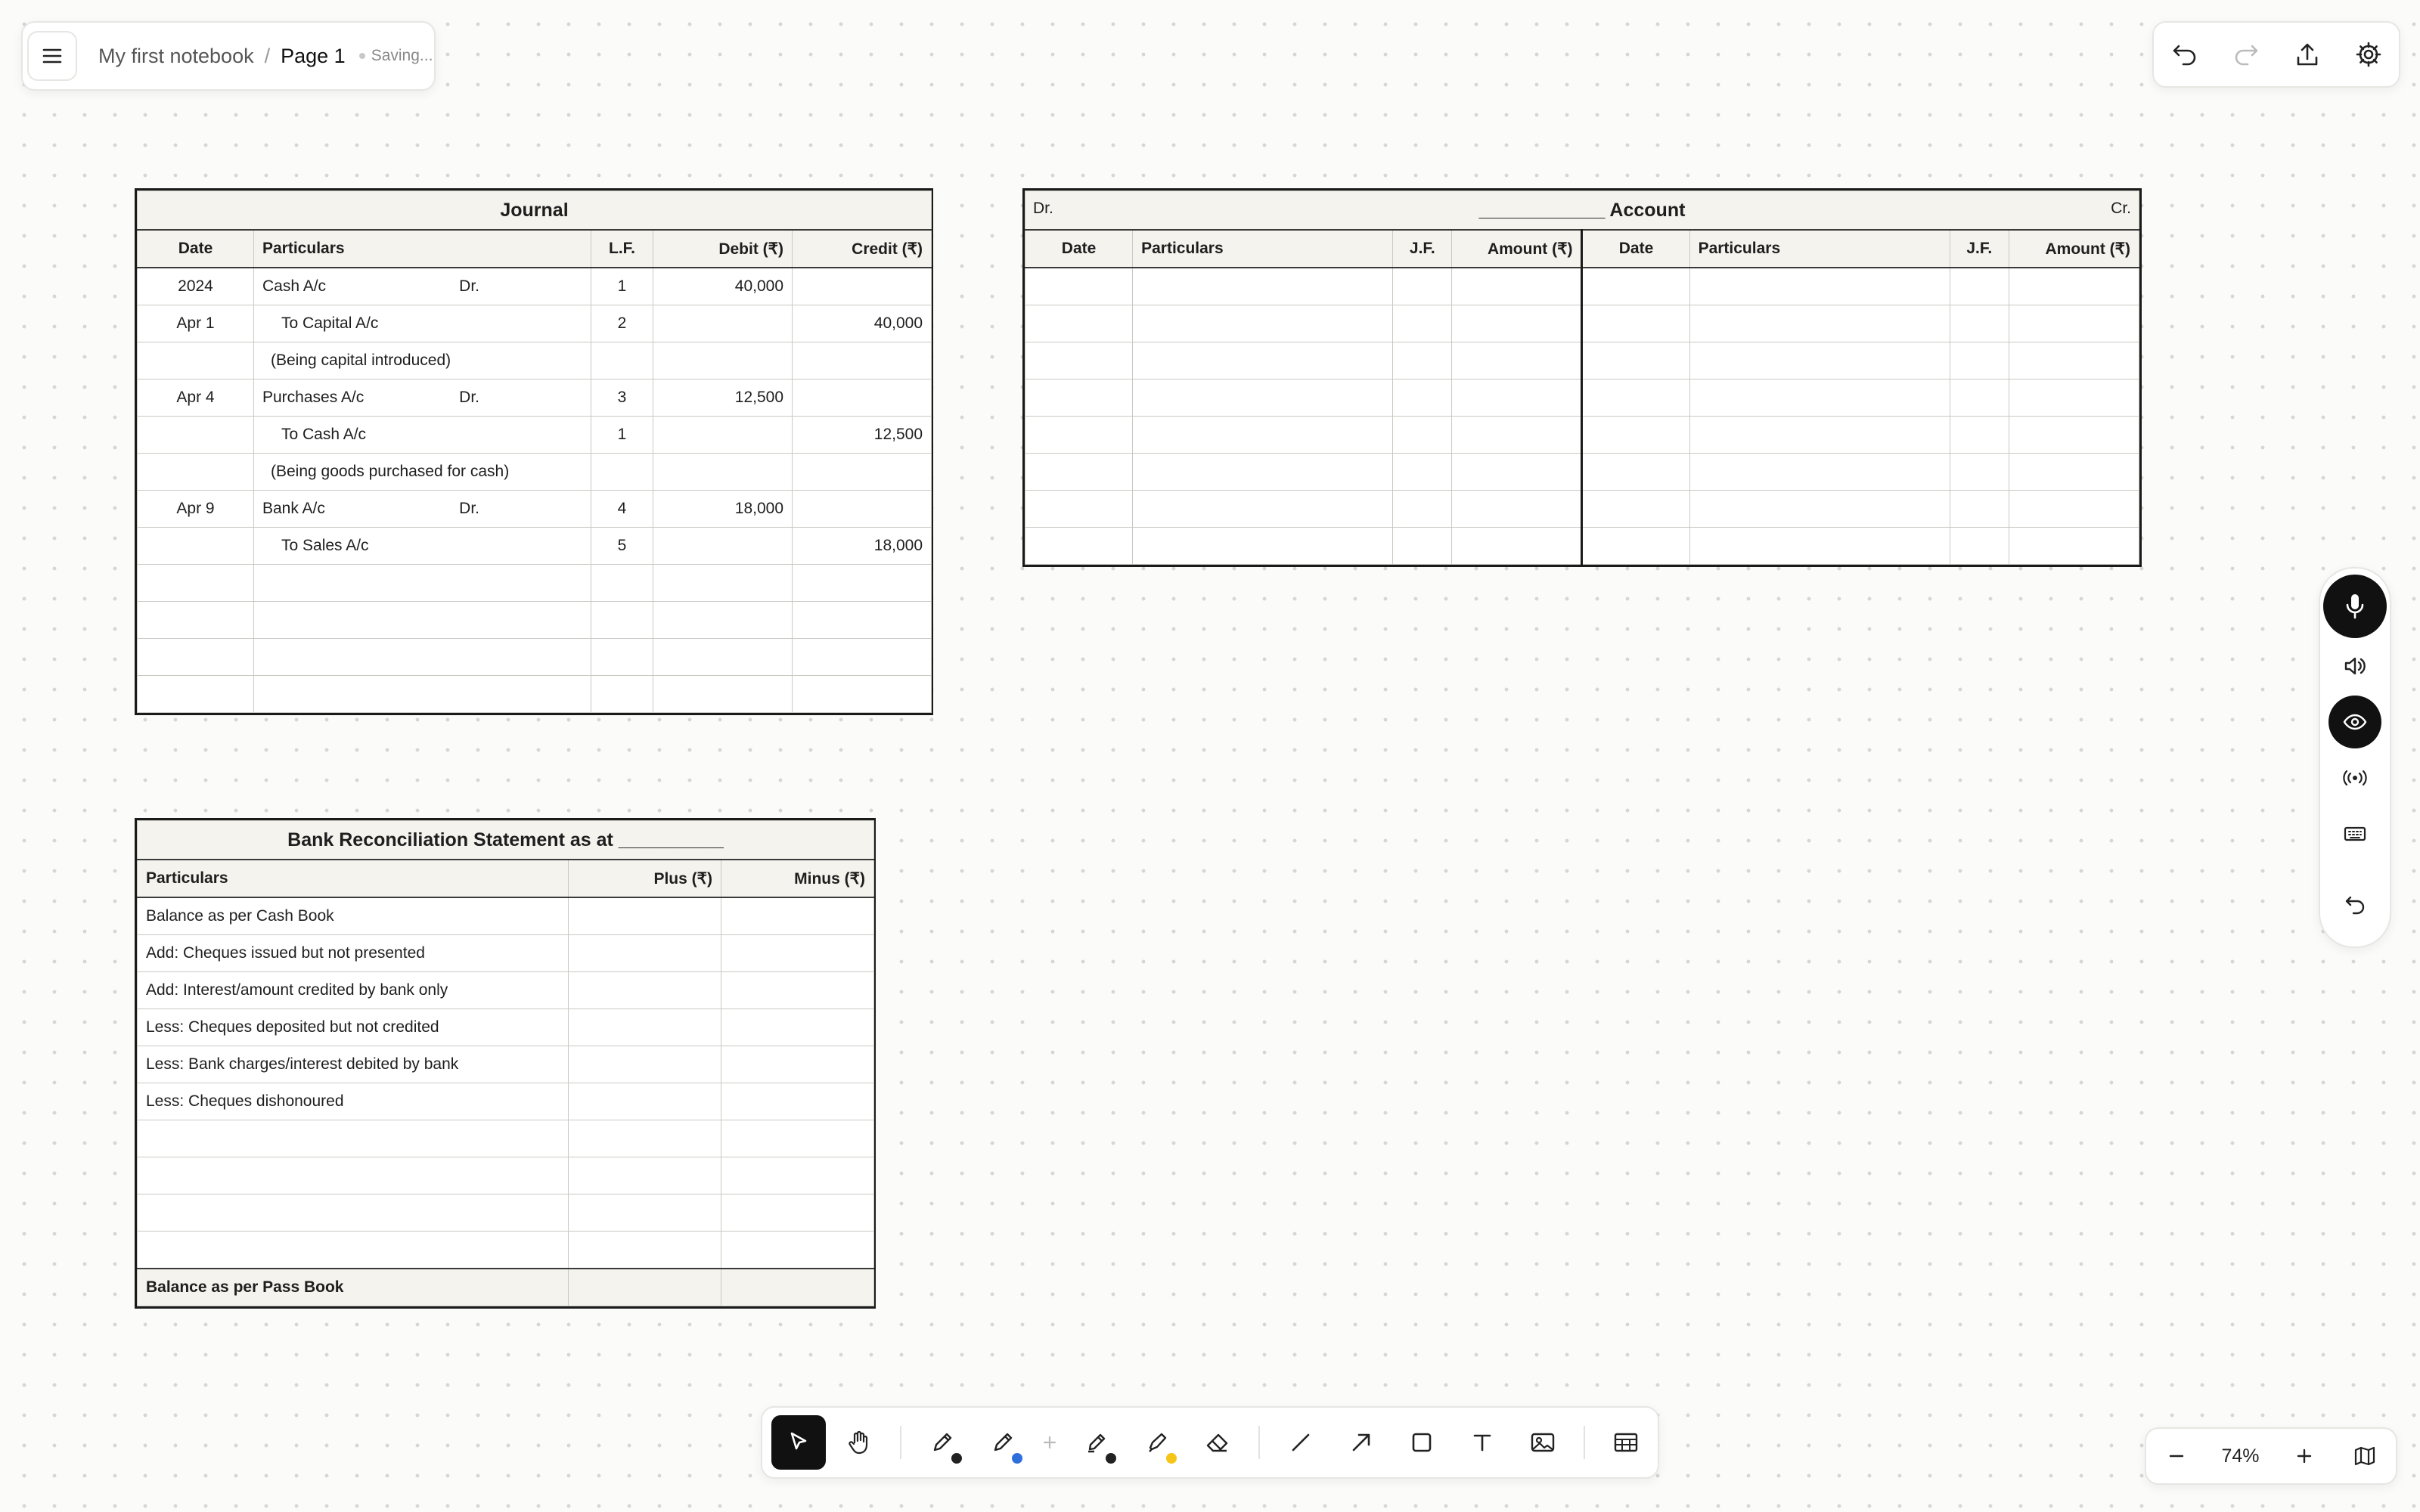  I want to click on date-cell: Apr 4, so click(195, 398).